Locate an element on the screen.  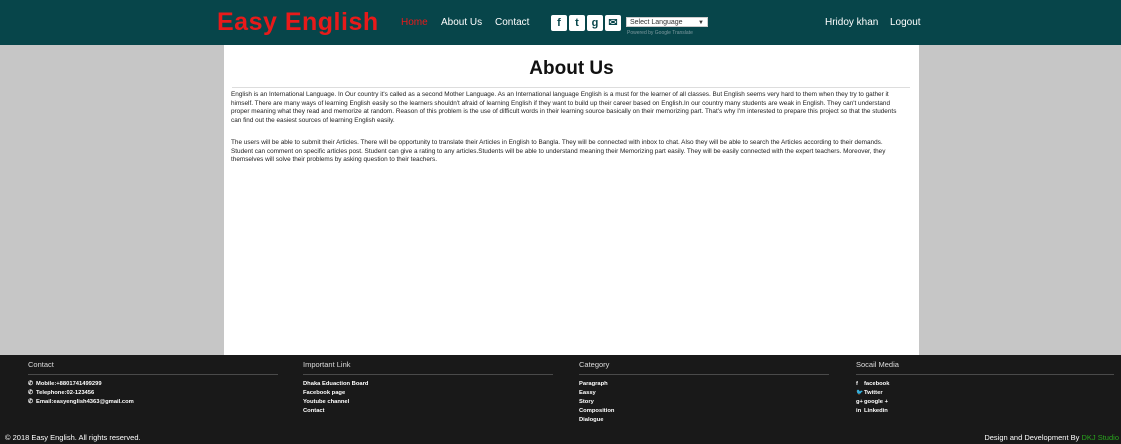
contact-telephone-text: Telephone:02-123456 is located at coordinates (65, 393).